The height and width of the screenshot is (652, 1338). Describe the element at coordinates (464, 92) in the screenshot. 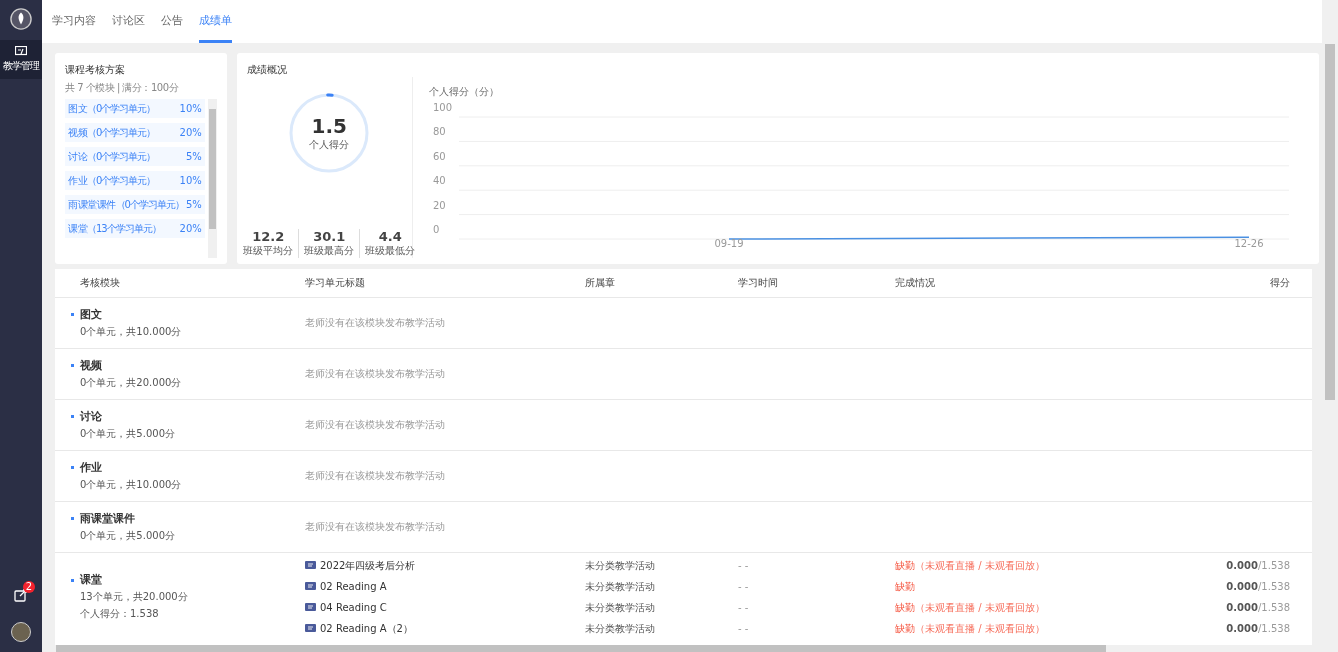

I see `axis-title: 个人得分（分）` at that location.